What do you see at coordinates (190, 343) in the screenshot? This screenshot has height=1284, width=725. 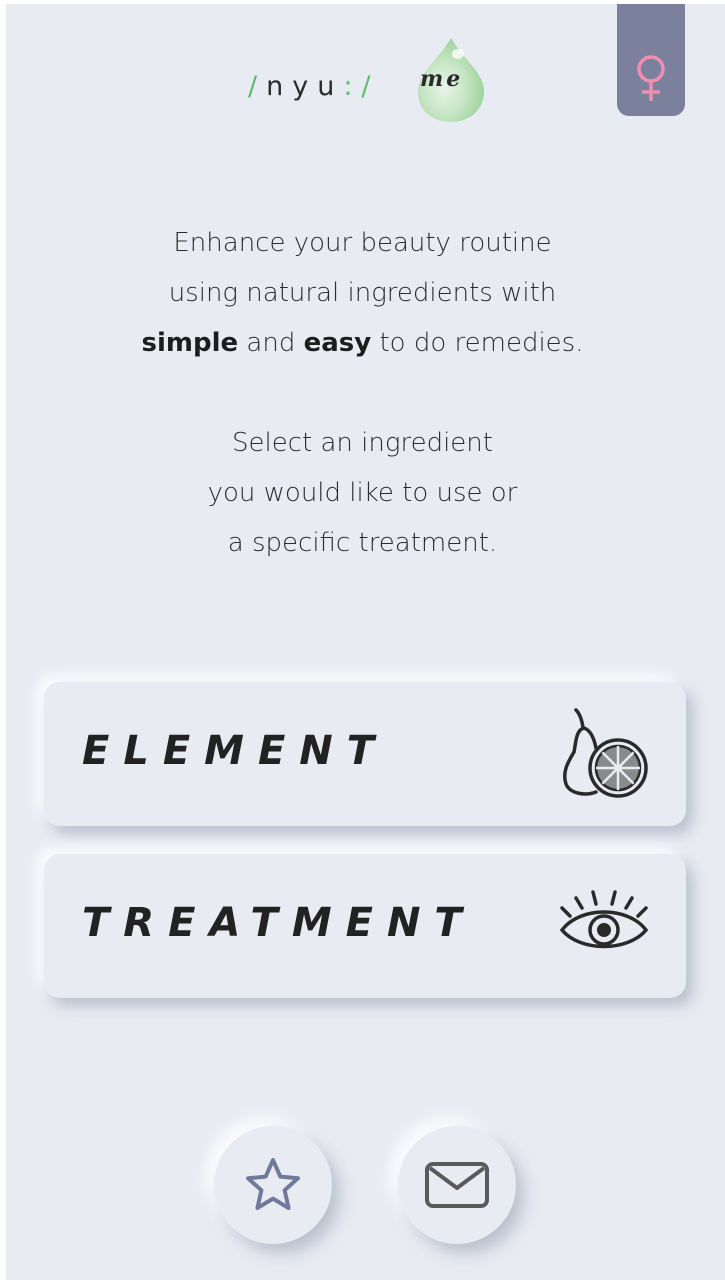 I see `intro-bold-simple: simple` at bounding box center [190, 343].